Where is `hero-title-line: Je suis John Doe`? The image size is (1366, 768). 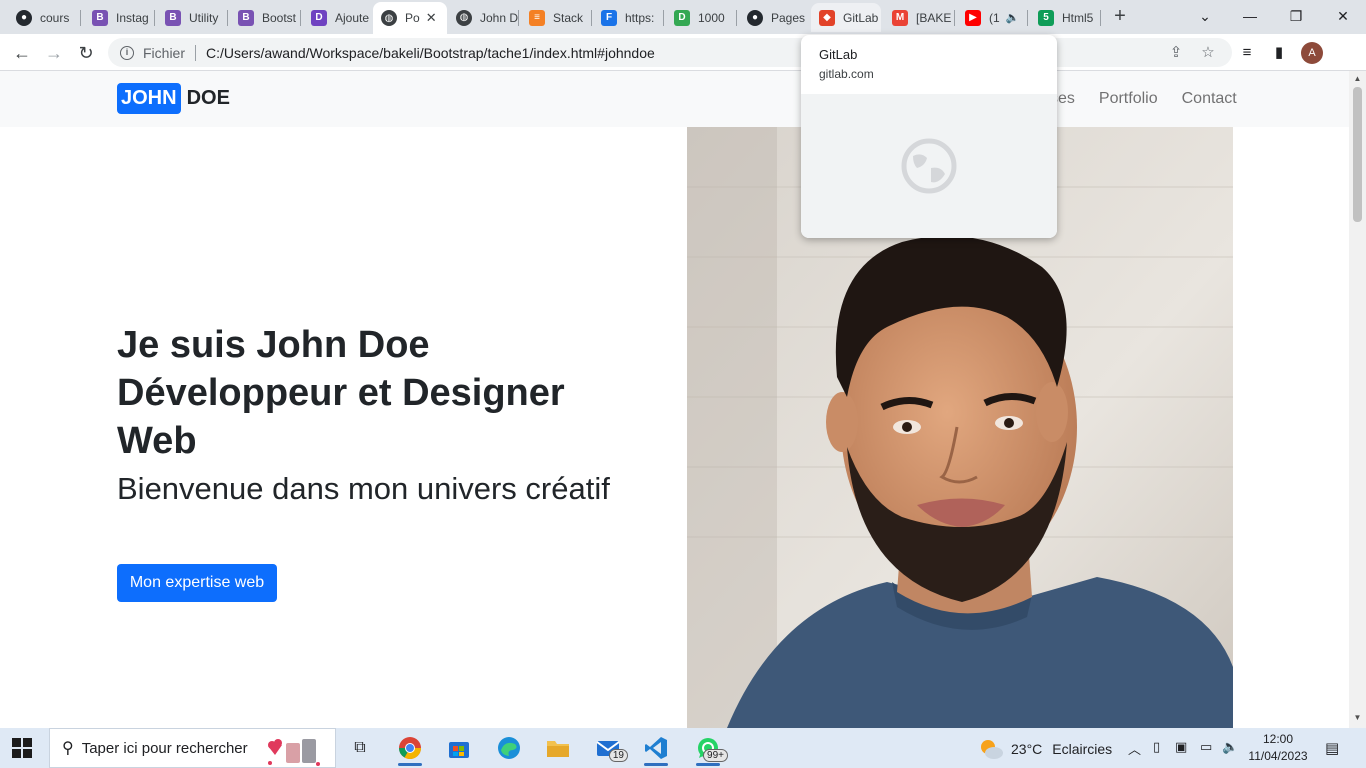
hero-title-line: Je suis John Doe is located at coordinates (273, 345).